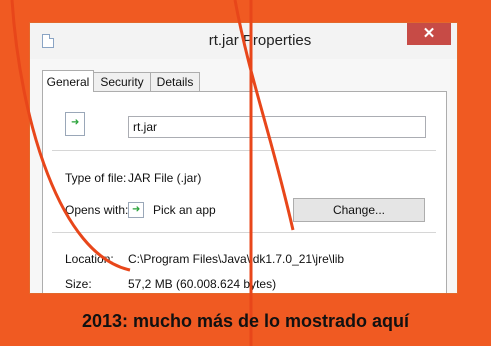  I want to click on type-label: Type of file:, so click(96, 178).